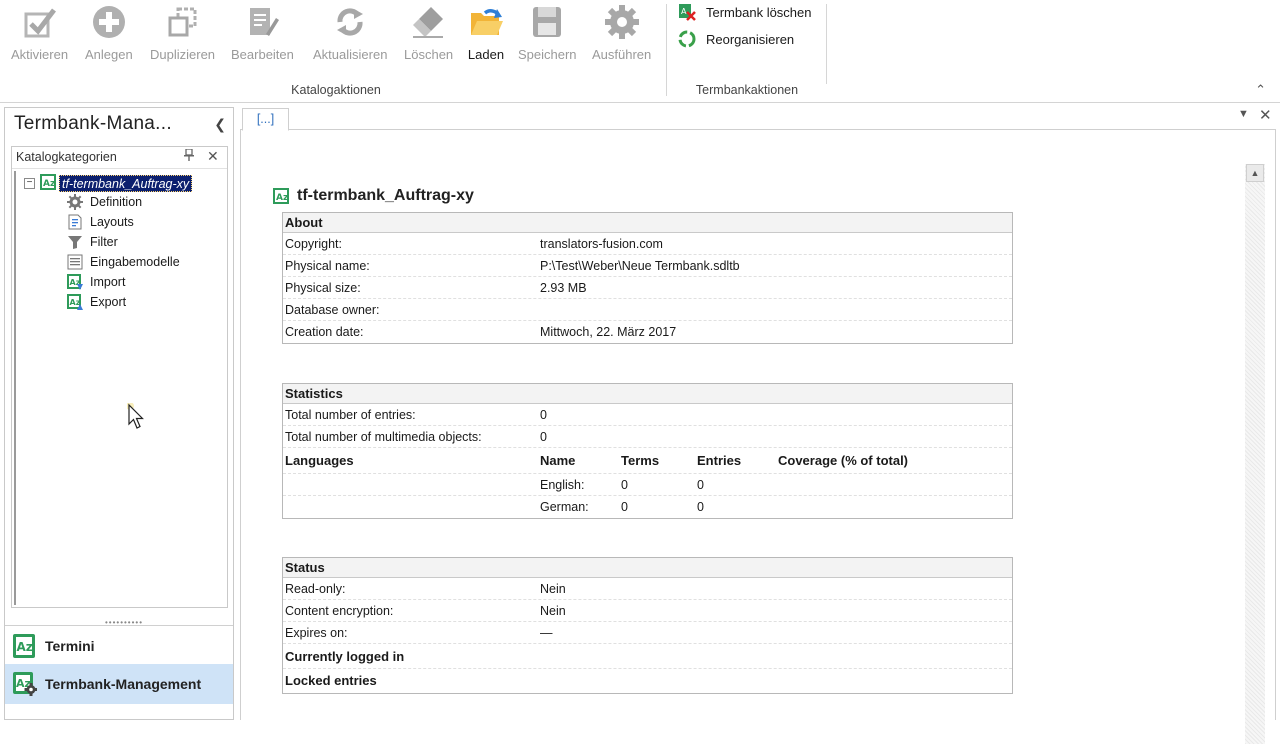 This screenshot has width=1280, height=744. Describe the element at coordinates (189, 156) in the screenshot. I see `pin-icon` at that location.